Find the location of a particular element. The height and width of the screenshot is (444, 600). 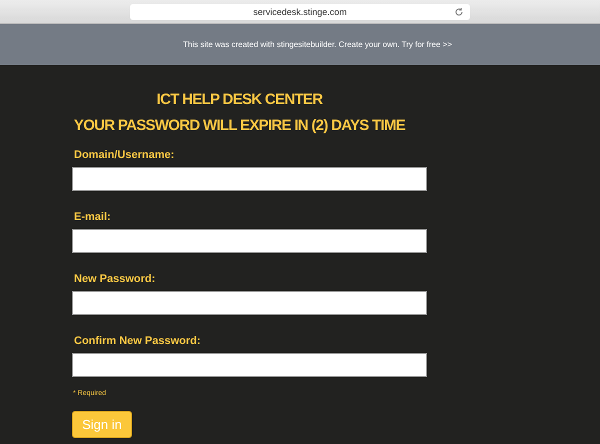

page-subtitle: YOUR PASSWORD WILL EXPIRE IN (2) DAYS TIME is located at coordinates (239, 126).